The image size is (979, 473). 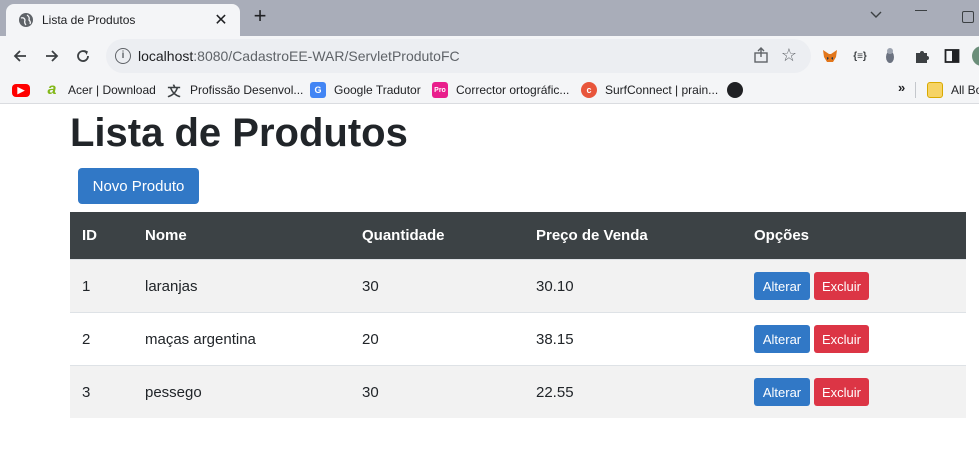 I want to click on all-bookmarks: All Bo, so click(x=953, y=90).